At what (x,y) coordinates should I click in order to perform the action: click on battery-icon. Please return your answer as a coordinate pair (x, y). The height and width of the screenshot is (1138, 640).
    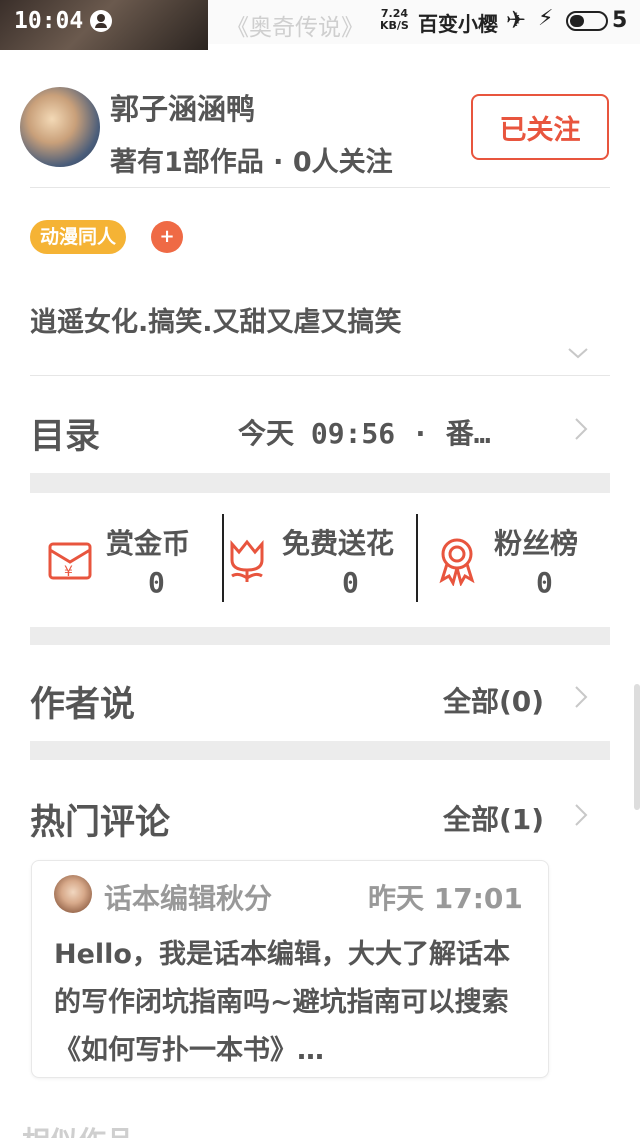
    Looking at the image, I should click on (587, 21).